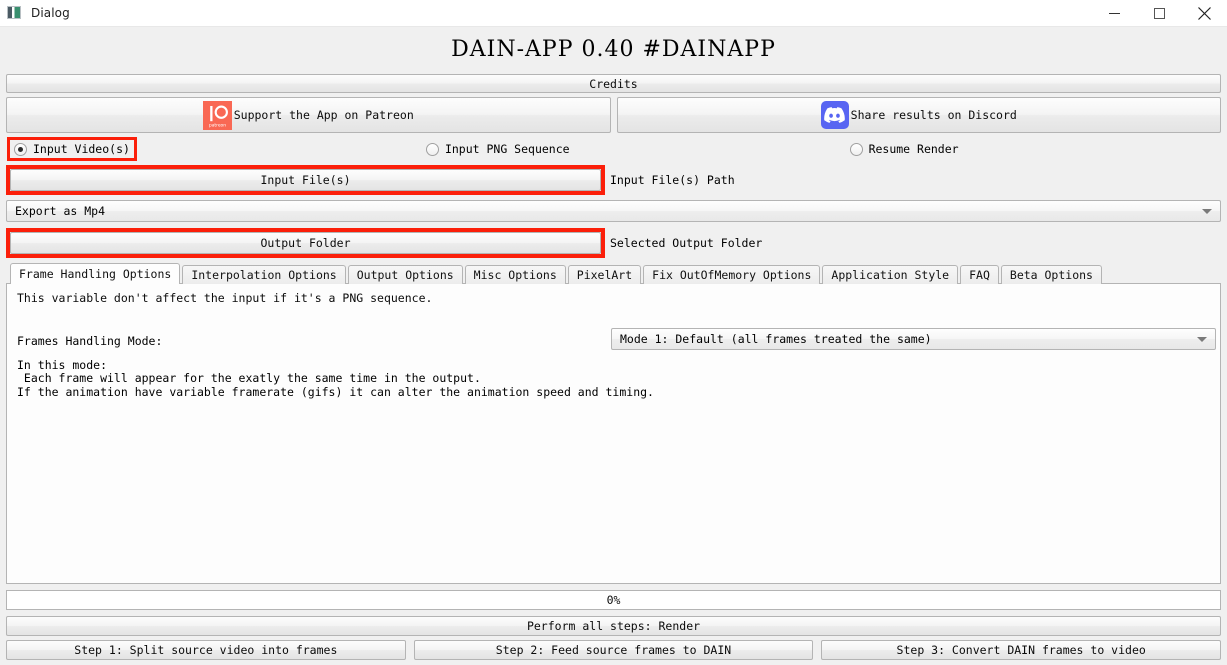 Image resolution: width=1227 pixels, height=665 pixels. I want to click on minimize-icon, so click(1114, 13).